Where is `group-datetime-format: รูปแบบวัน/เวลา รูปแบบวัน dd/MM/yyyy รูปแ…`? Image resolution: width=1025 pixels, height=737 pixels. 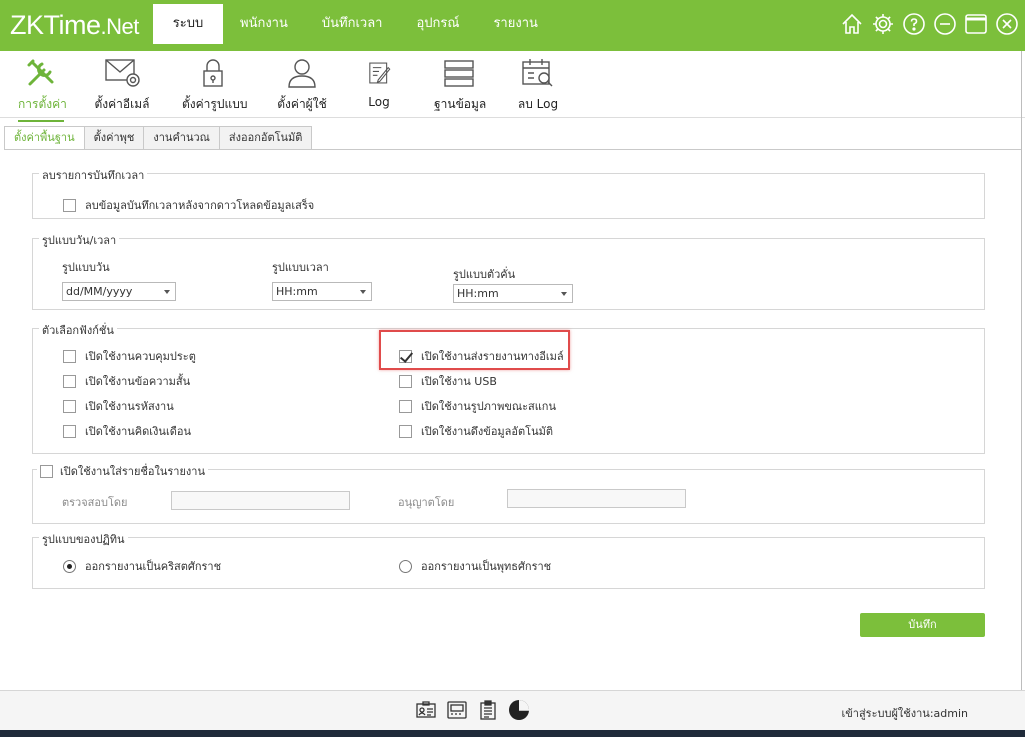 group-datetime-format: รูปแบบวัน/เวลา รูปแบบวัน dd/MM/yyyy รูปแ… is located at coordinates (508, 270).